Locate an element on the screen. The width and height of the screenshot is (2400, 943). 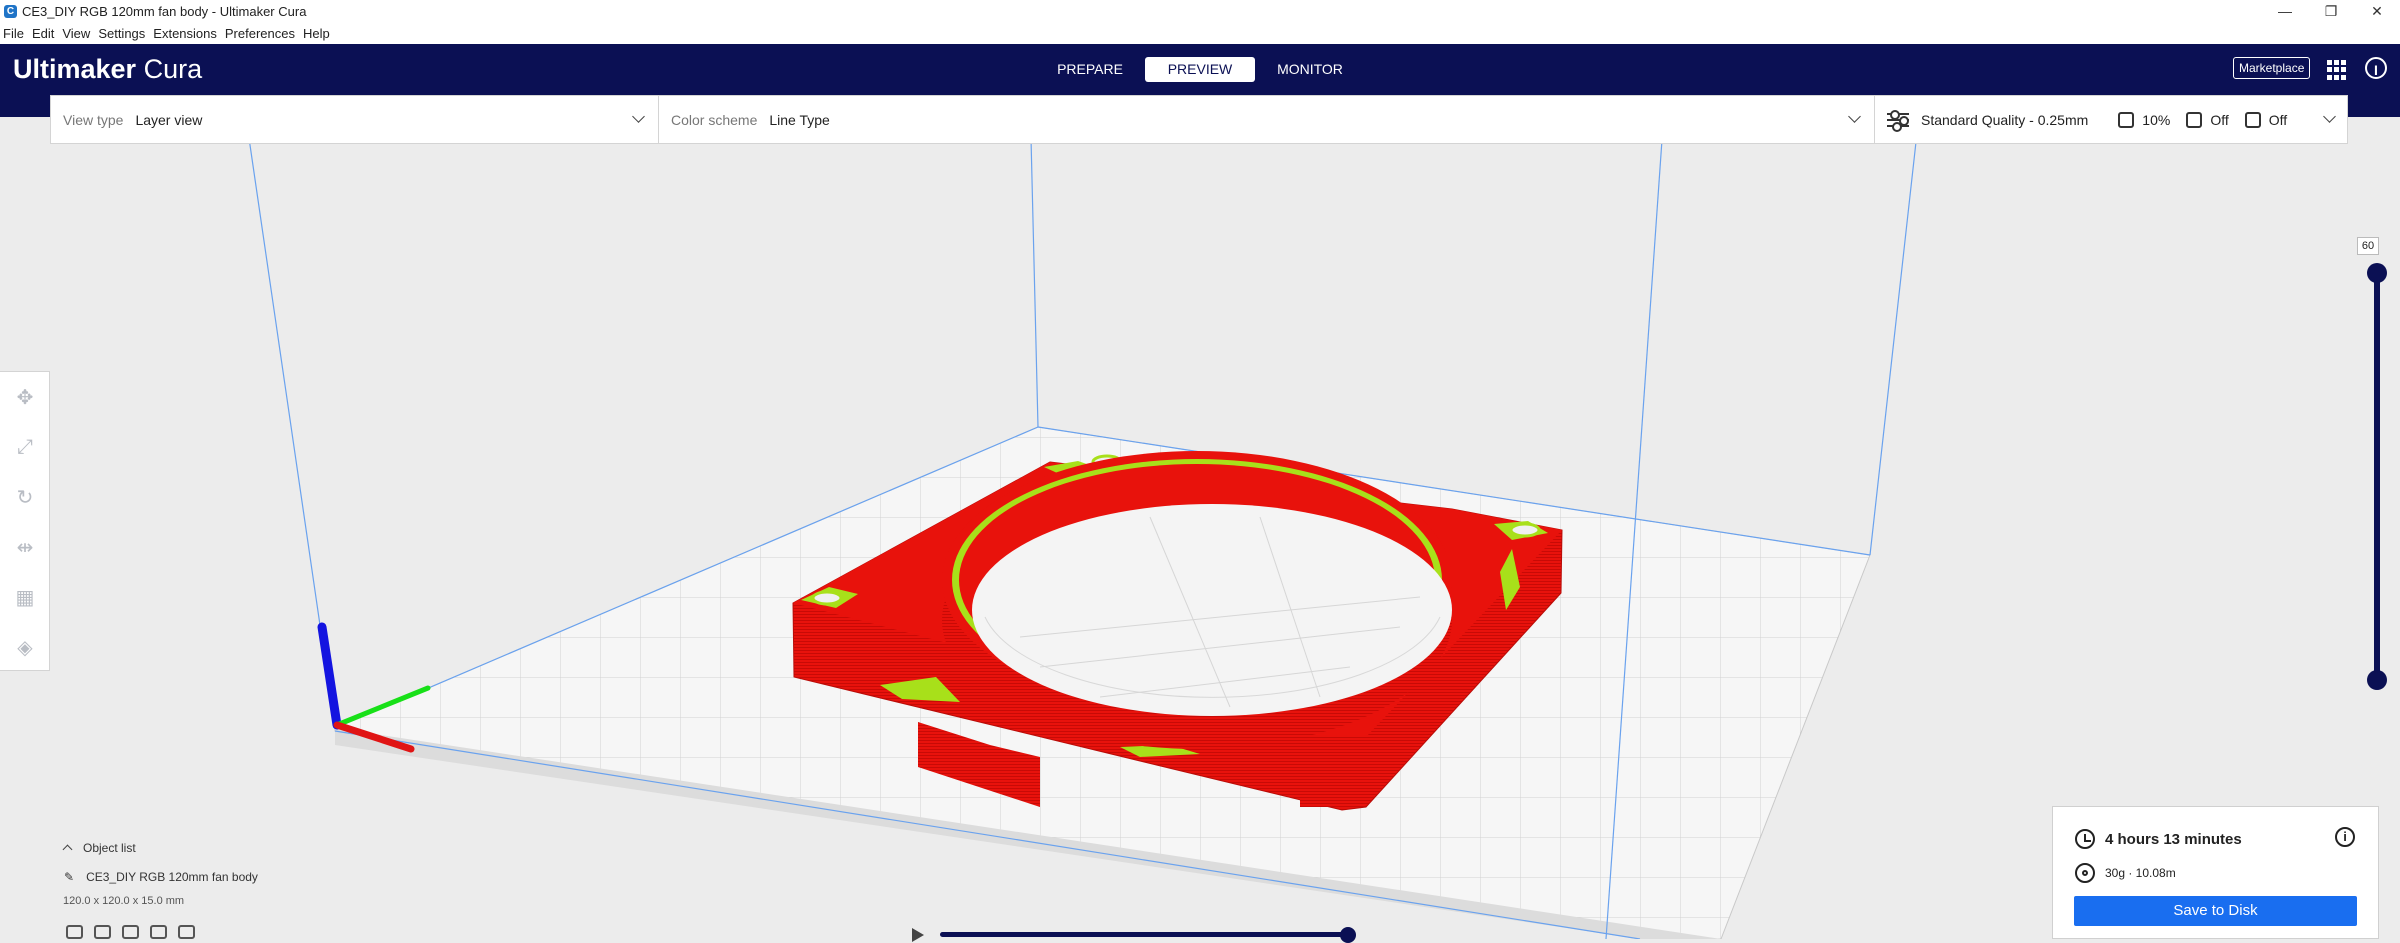
tool-strip: ✥ ⤢ ↻ ⇹ ▦ ◈ is located at coordinates (25, 521).